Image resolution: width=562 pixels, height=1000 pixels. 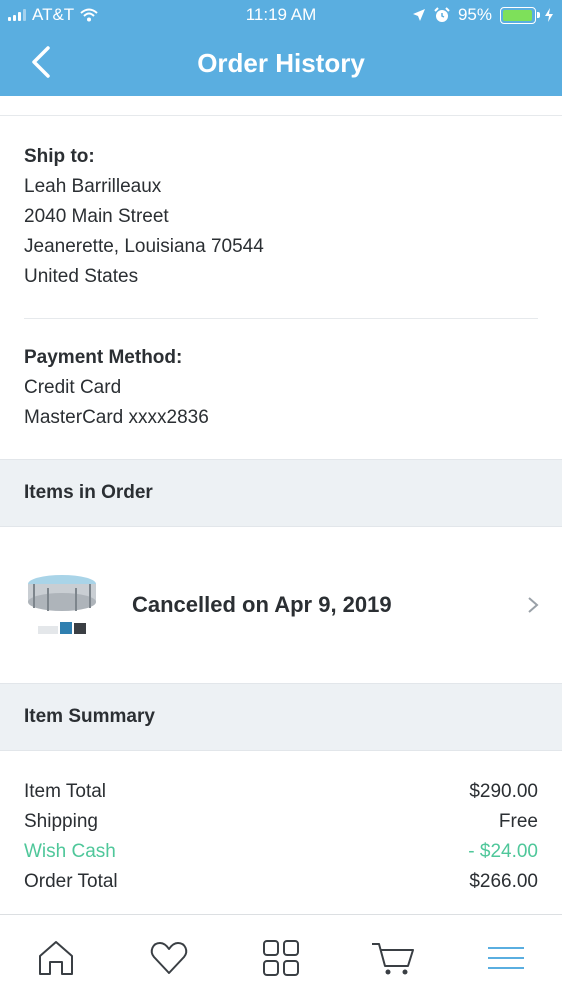 I want to click on home-icon, so click(x=56, y=957).